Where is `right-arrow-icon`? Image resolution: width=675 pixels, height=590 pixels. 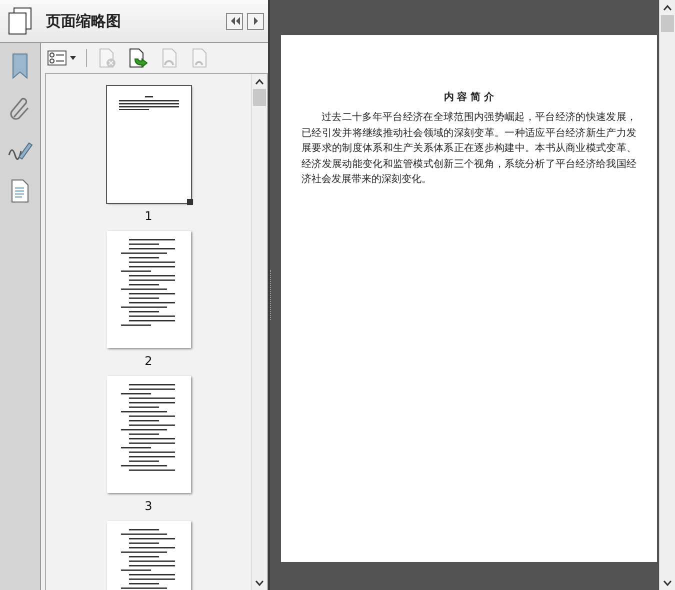
right-arrow-icon is located at coordinates (255, 21).